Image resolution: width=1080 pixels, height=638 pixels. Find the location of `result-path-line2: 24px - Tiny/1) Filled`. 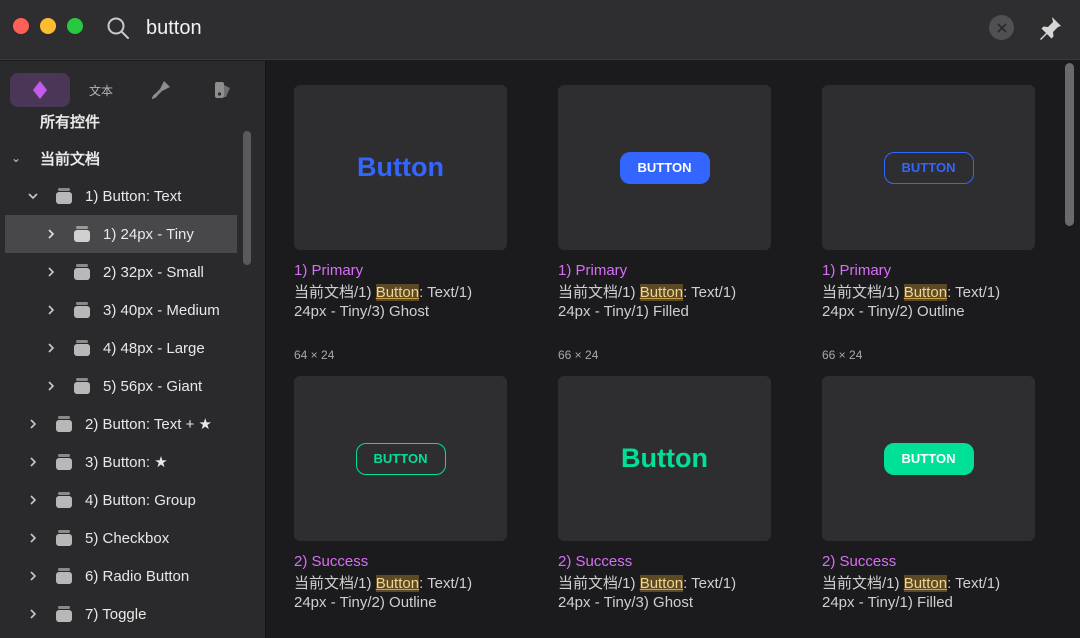

result-path-line2: 24px - Tiny/1) Filled is located at coordinates (623, 311).